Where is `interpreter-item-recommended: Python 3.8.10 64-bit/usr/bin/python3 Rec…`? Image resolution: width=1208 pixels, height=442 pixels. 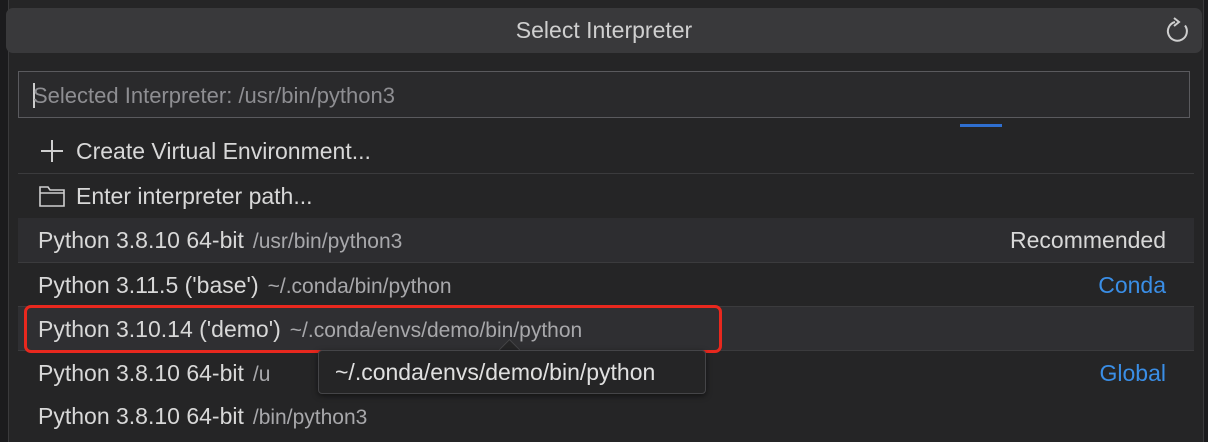 interpreter-item-recommended: Python 3.8.10 64-bit/usr/bin/python3 Rec… is located at coordinates (606, 240).